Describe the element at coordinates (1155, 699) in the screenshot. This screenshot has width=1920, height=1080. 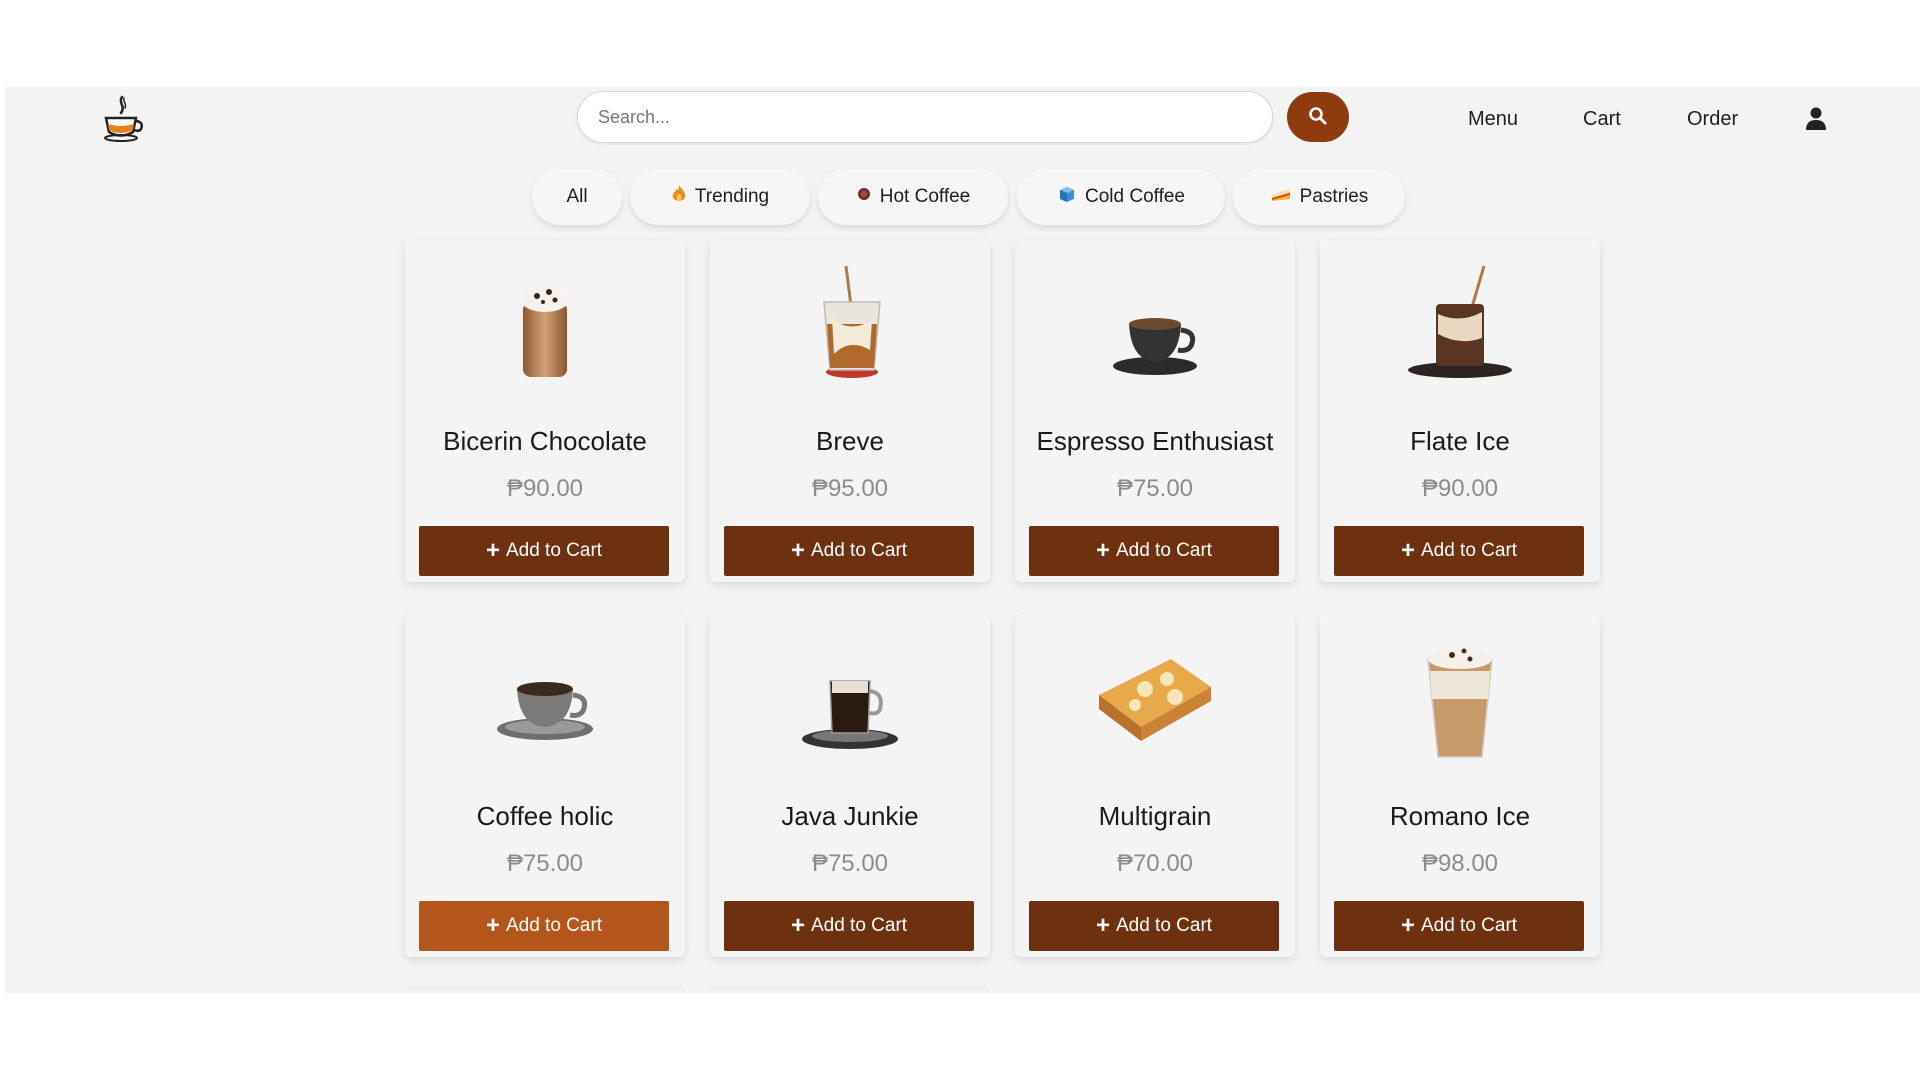
I see `pastry-icon` at that location.